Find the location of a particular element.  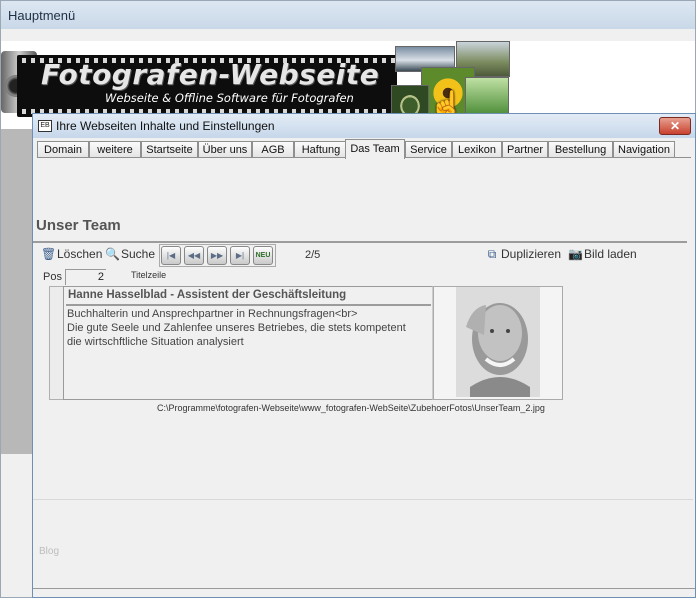

title-label: Titelzeile is located at coordinates (149, 275).